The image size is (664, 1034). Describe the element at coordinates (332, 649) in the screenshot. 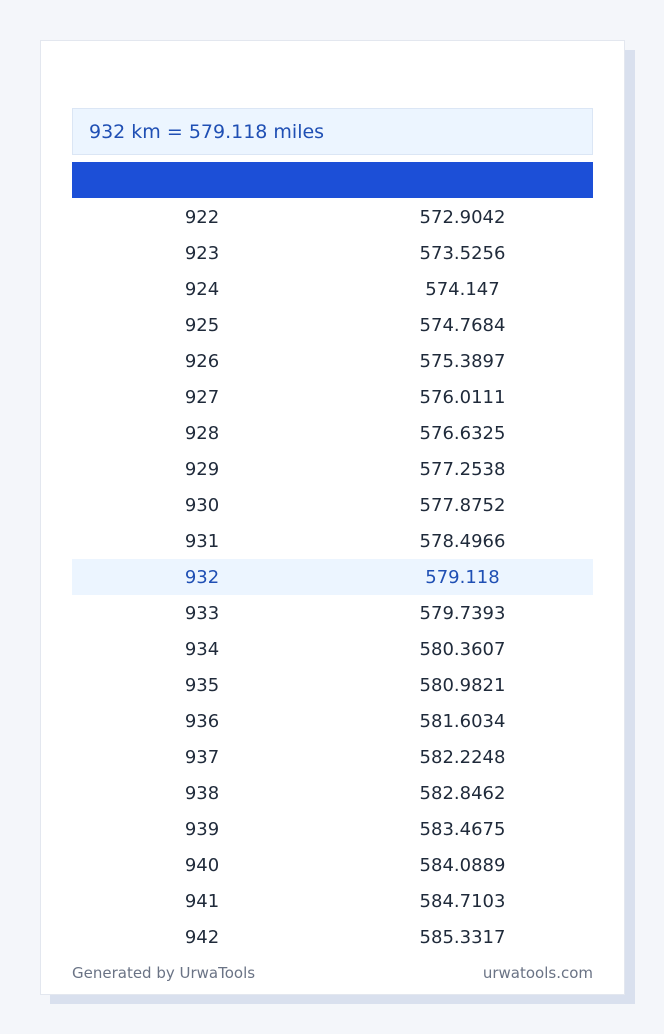

I see `table-row: 934 580.3607` at that location.